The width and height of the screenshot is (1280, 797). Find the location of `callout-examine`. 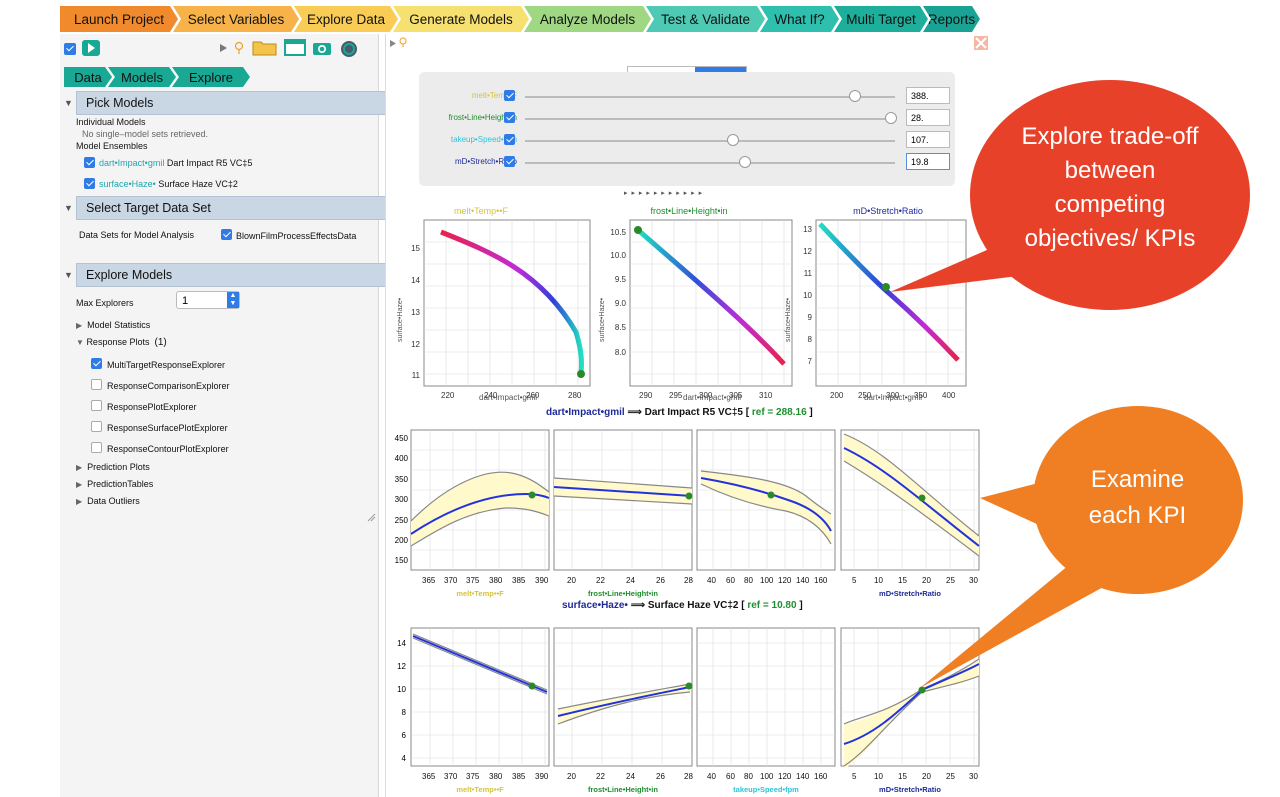

callout-examine is located at coordinates (1081, 547).